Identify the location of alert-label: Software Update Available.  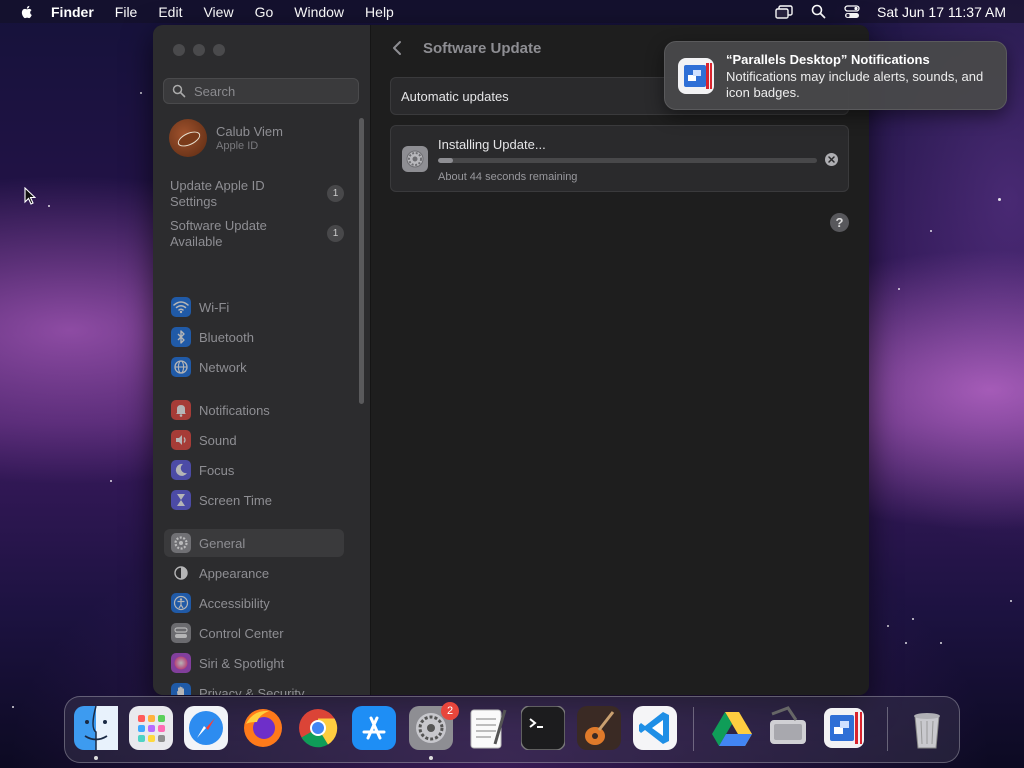
(218, 233).